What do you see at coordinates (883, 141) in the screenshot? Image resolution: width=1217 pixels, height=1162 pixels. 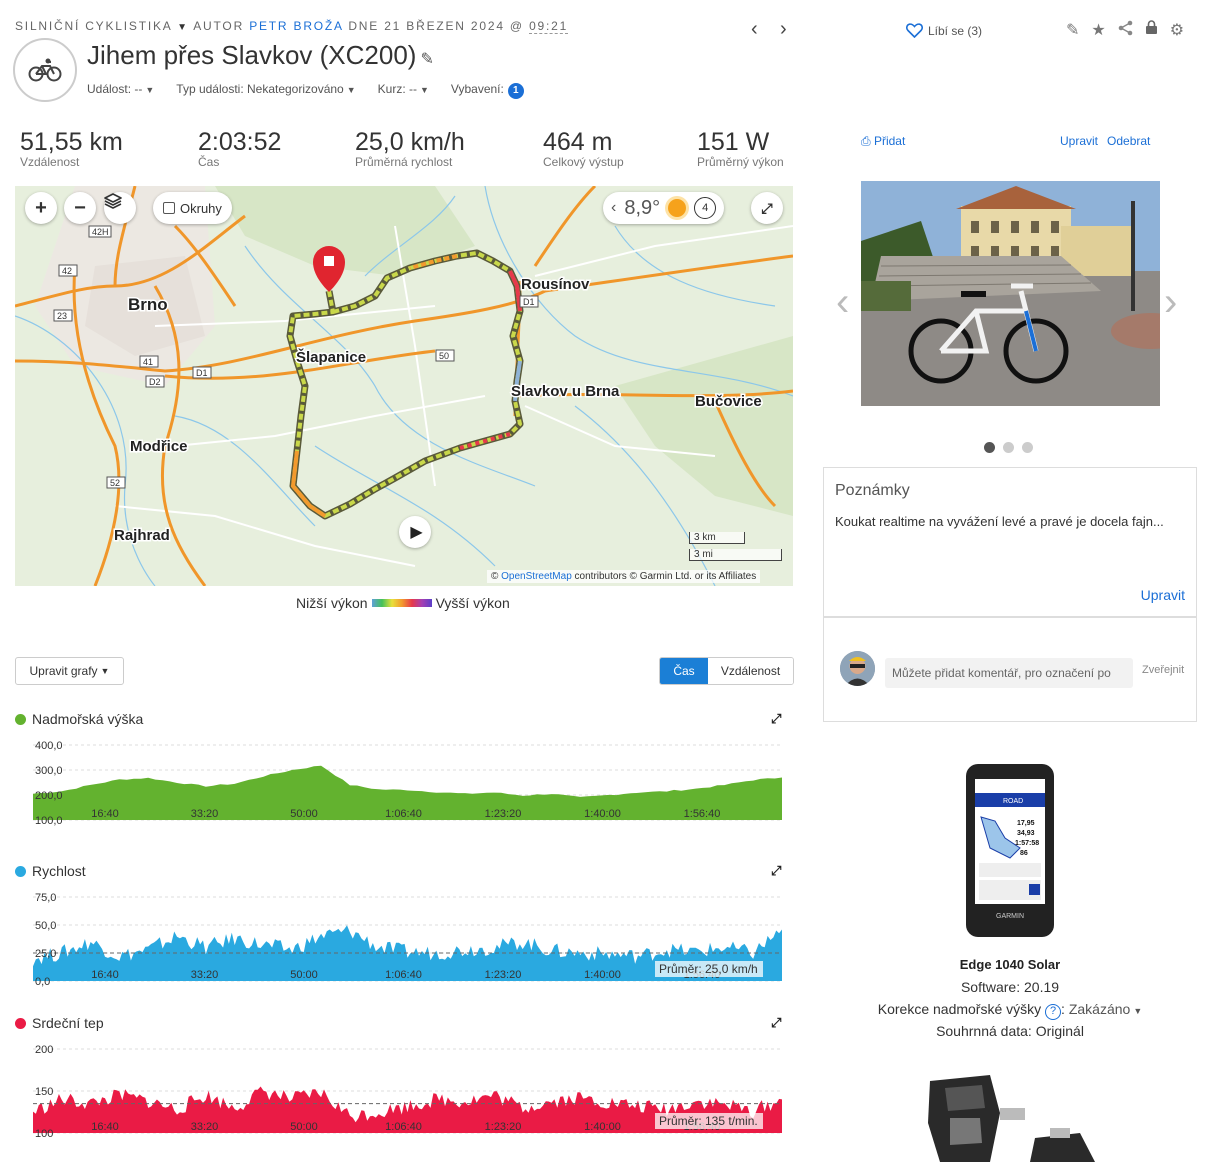 I see `add-photo-button: ⎙ Přidat` at bounding box center [883, 141].